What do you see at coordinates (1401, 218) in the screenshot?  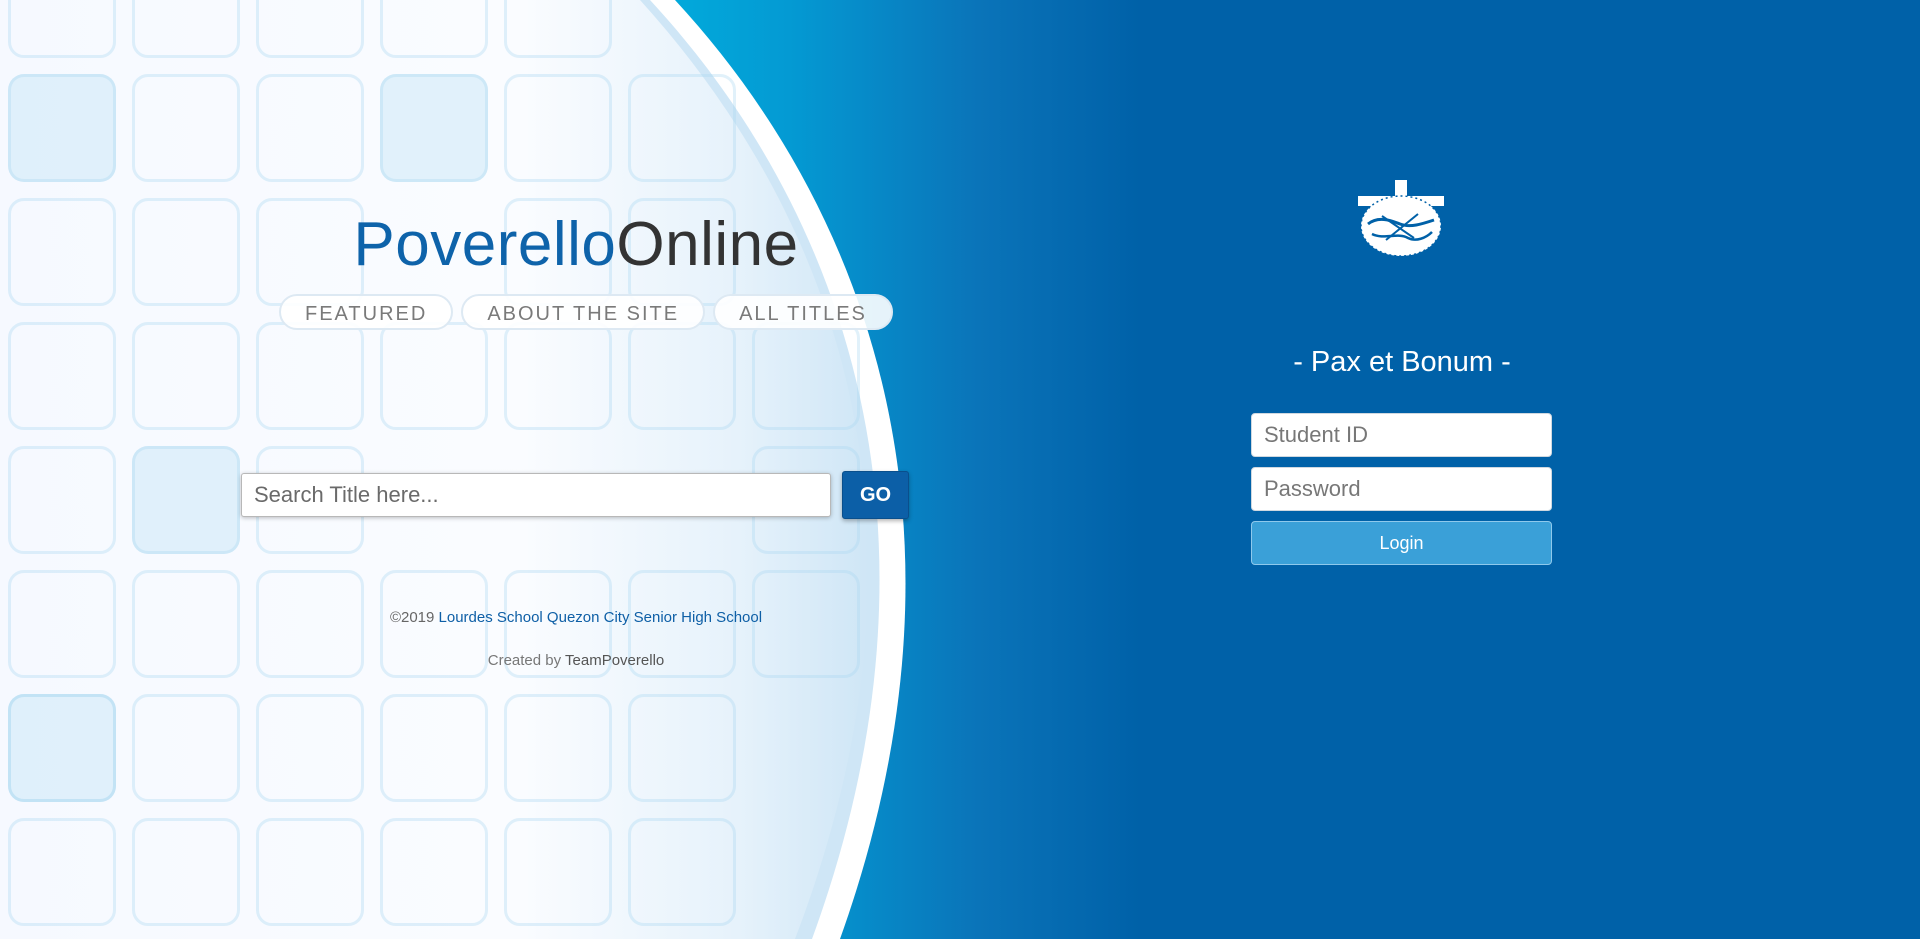 I see `crucifix-globe-logo-icon` at bounding box center [1401, 218].